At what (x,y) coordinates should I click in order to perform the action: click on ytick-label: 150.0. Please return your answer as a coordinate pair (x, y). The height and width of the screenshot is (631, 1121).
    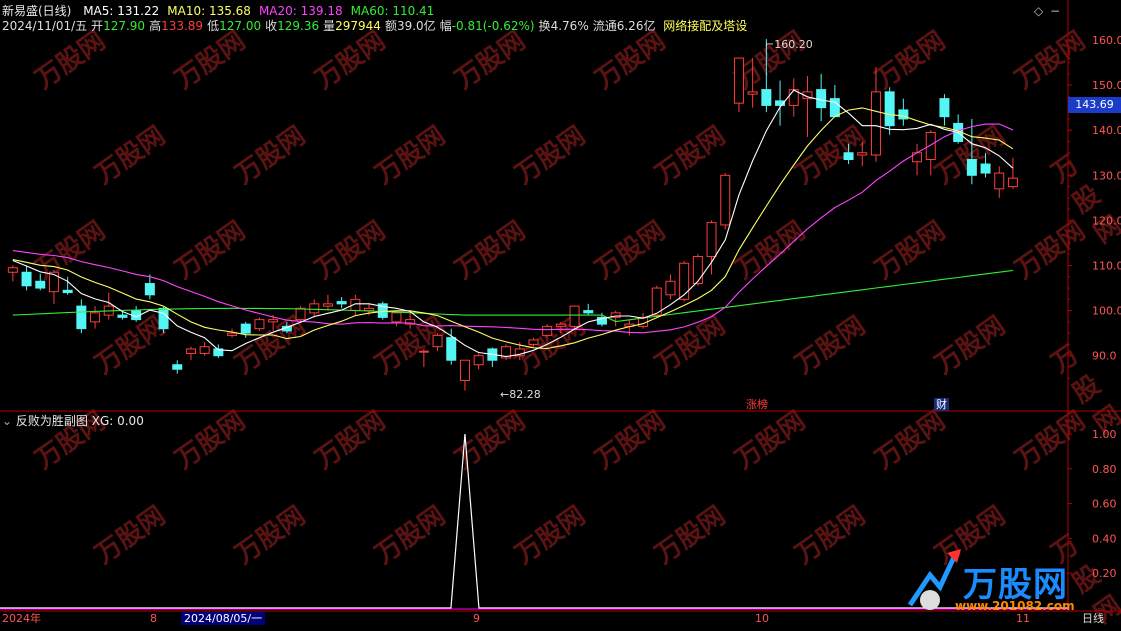
    Looking at the image, I should click on (1106, 85).